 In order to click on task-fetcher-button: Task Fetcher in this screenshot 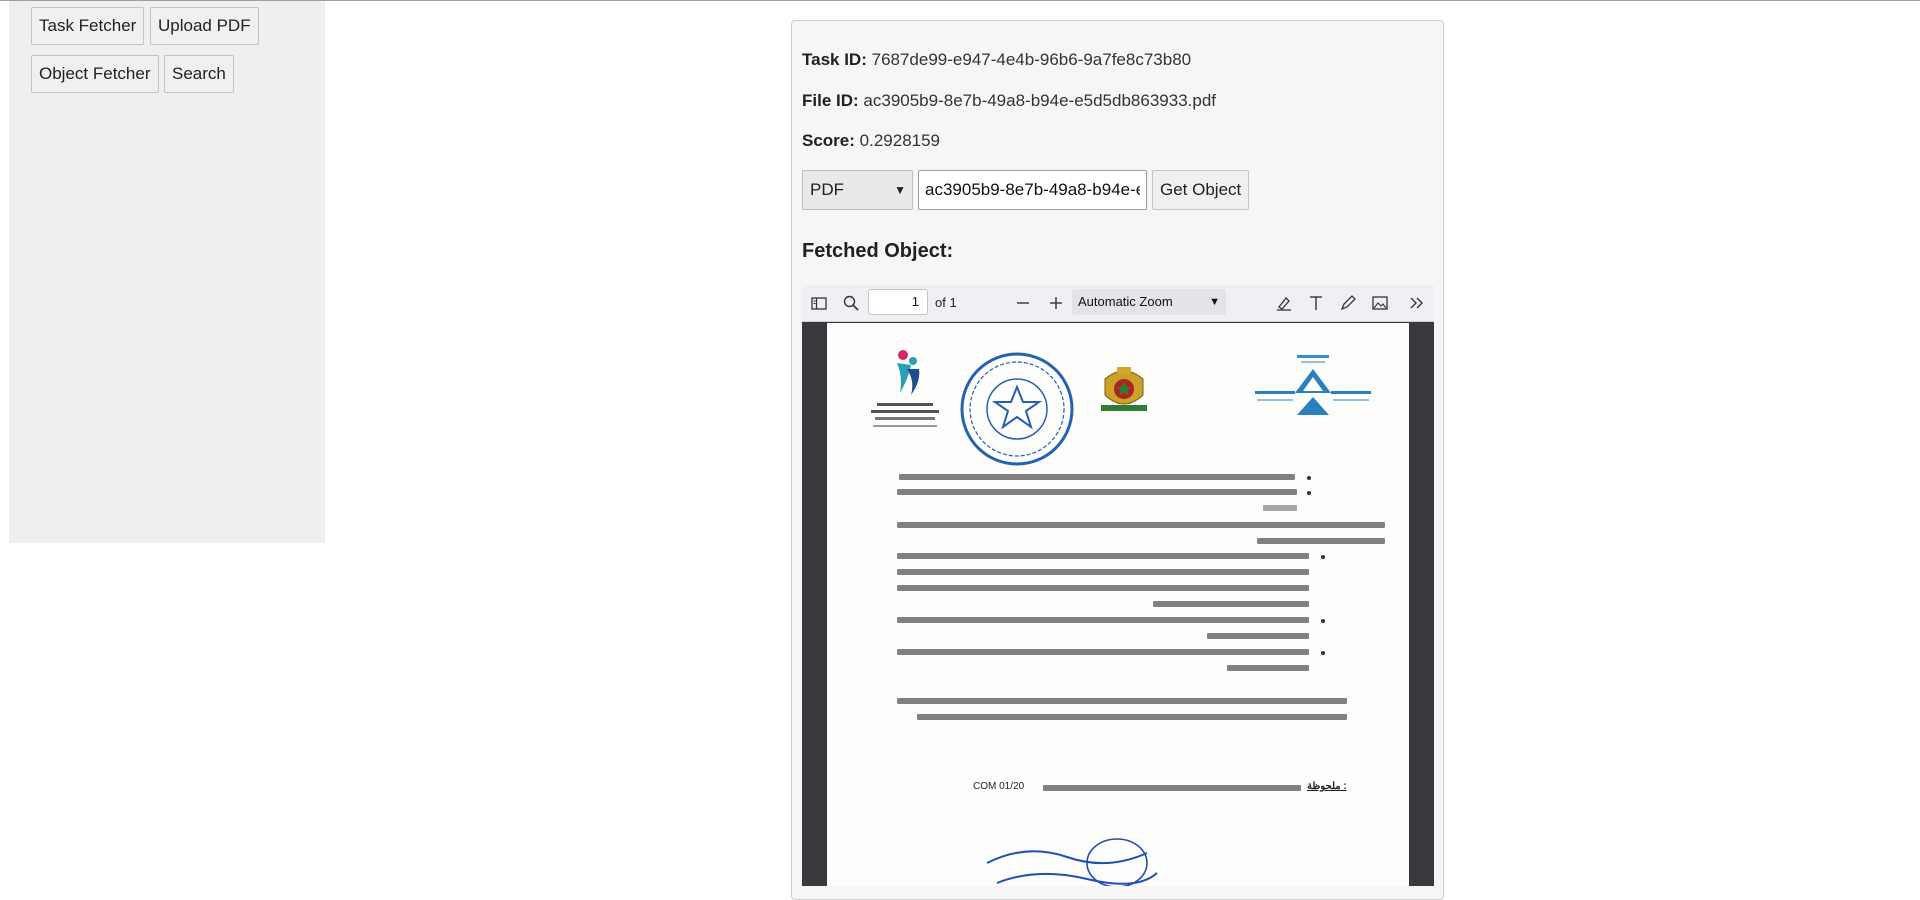, I will do `click(88, 26)`.